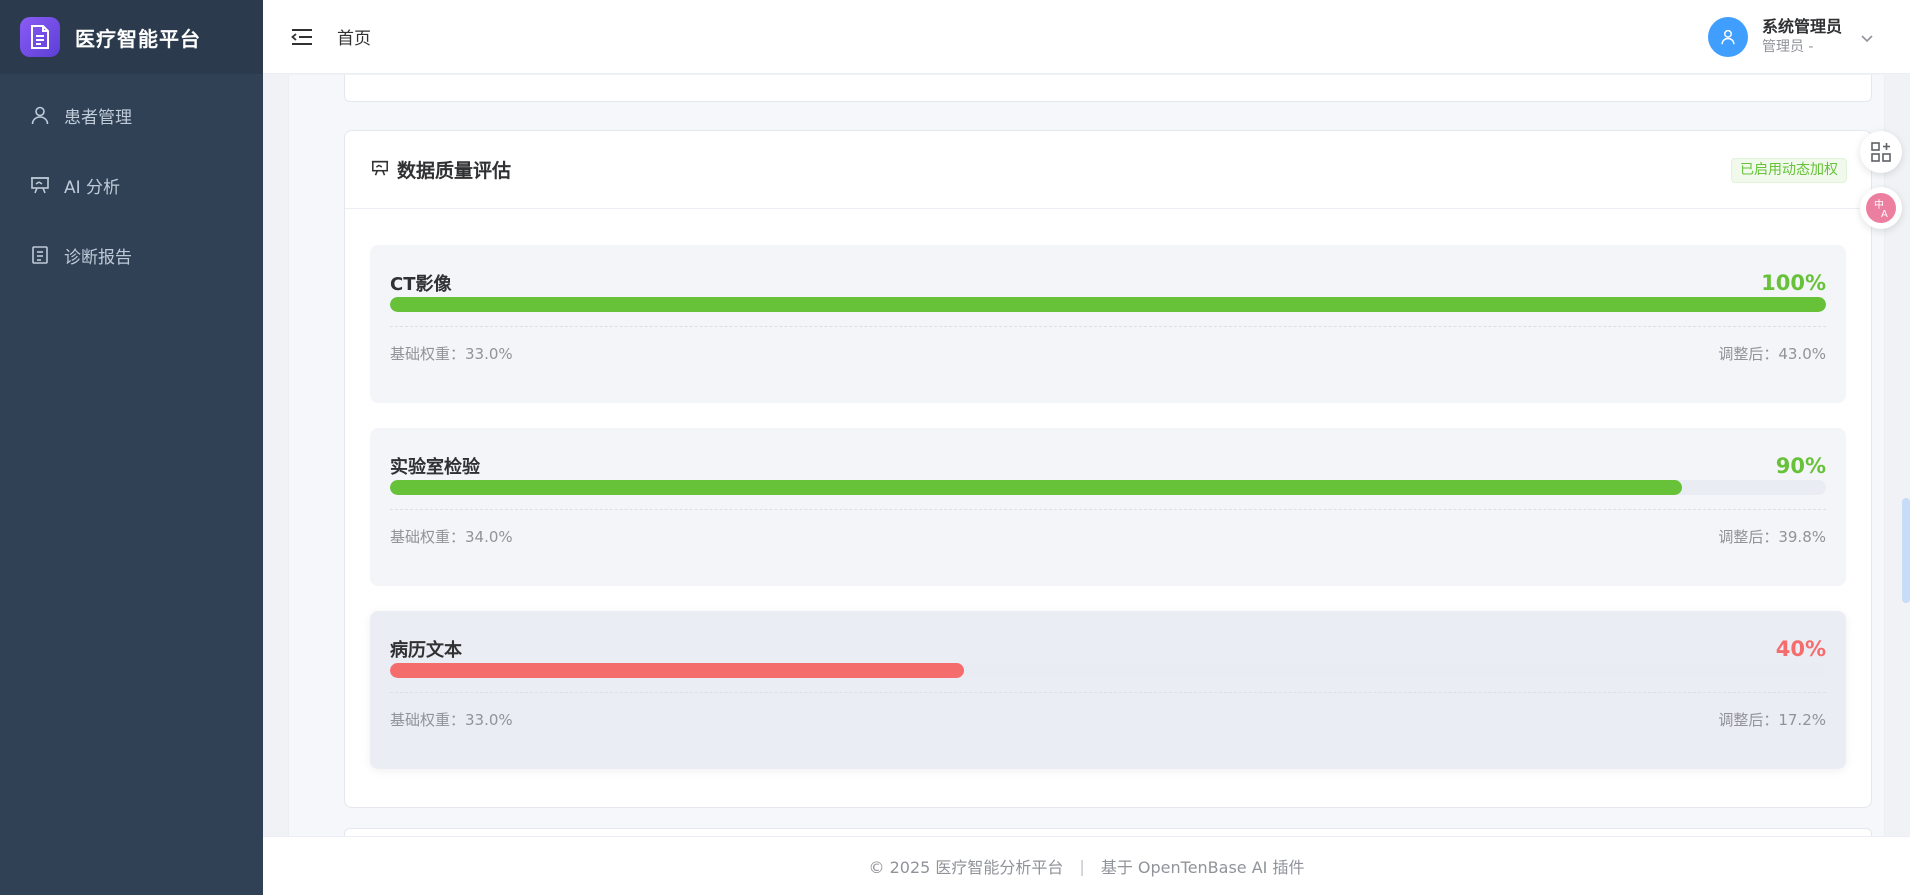 Image resolution: width=1910 pixels, height=895 pixels. What do you see at coordinates (1789, 170) in the screenshot?
I see `status-badge: 已启用动态加权` at bounding box center [1789, 170].